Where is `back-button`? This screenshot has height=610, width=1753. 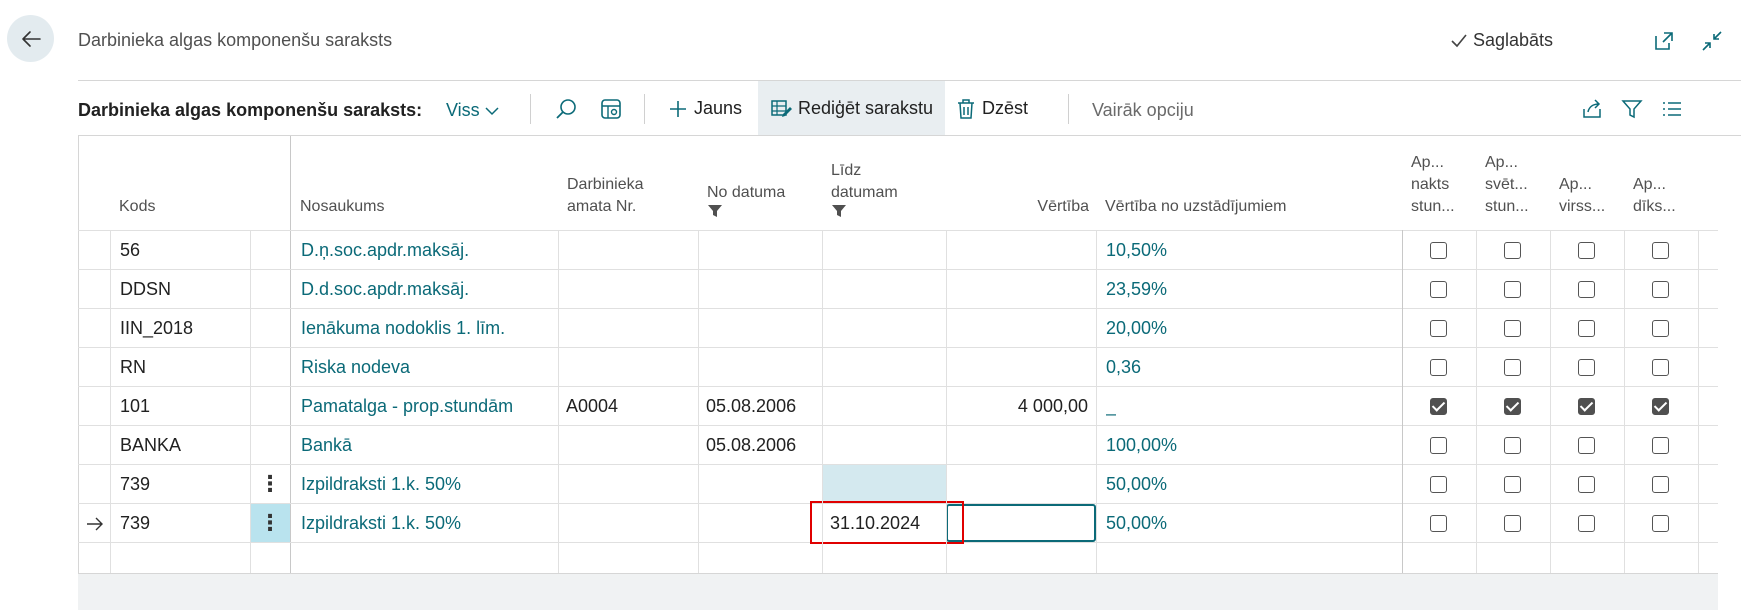 back-button is located at coordinates (30, 38).